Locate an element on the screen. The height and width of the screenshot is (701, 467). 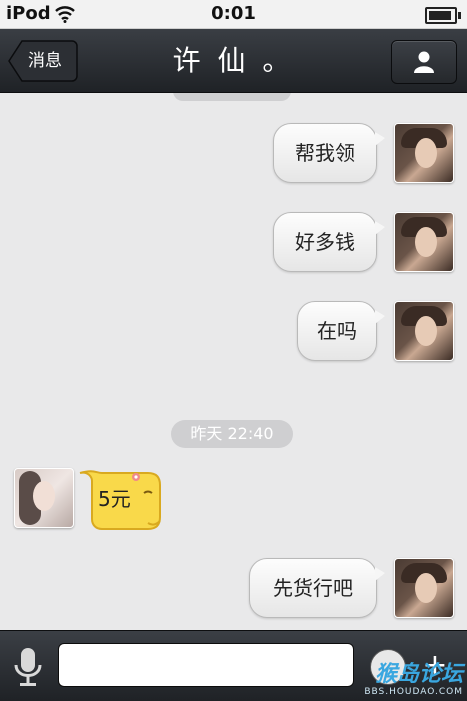
microphone-icon is located at coordinates (28, 667).